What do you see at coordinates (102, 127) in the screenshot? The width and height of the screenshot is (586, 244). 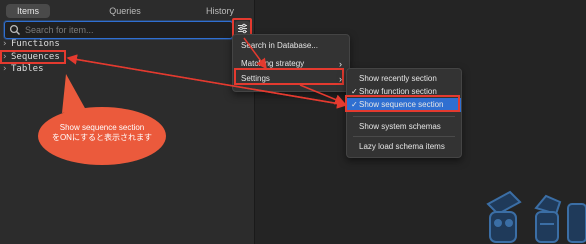 I see `annotation-line-1: Show sequence section` at bounding box center [102, 127].